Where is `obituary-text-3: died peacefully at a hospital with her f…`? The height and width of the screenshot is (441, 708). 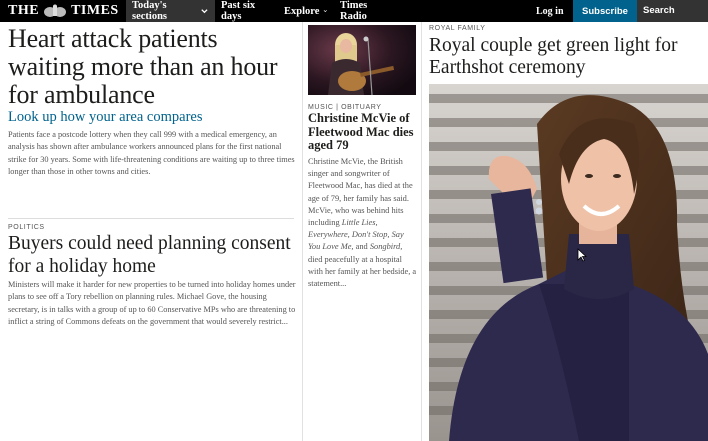 obituary-text-3: died peacefully at a hospital with her f… is located at coordinates (362, 271).